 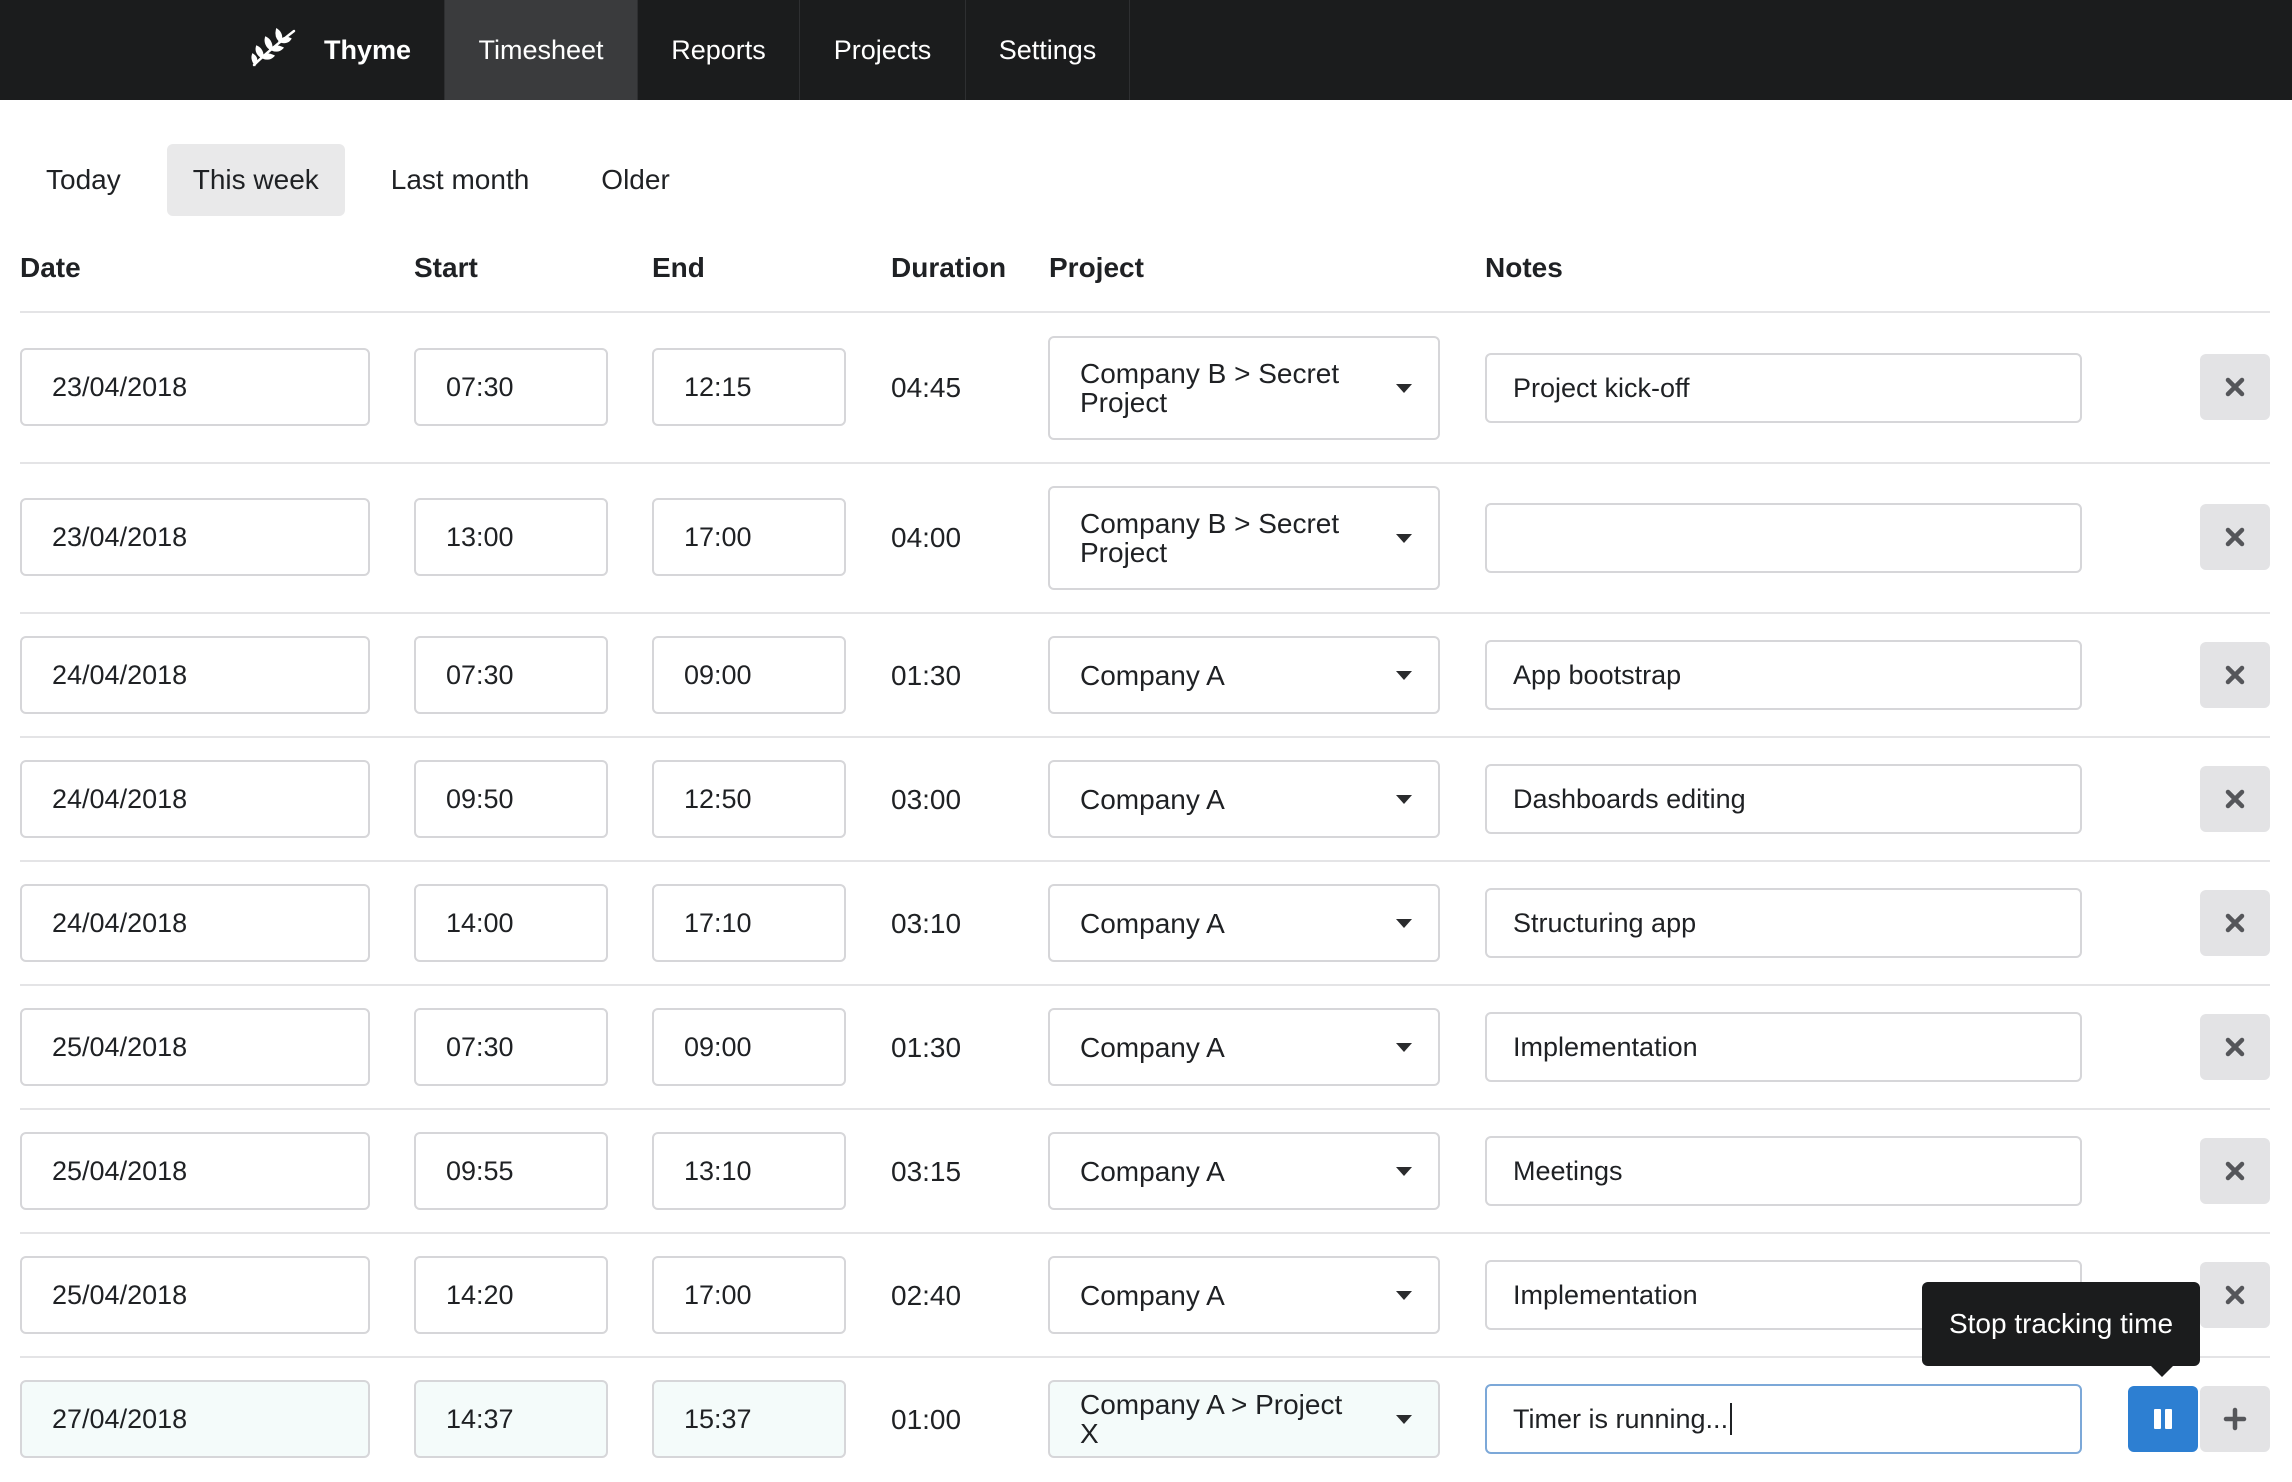 What do you see at coordinates (541, 50) in the screenshot?
I see `nav-tab-timesheet: Timesheet` at bounding box center [541, 50].